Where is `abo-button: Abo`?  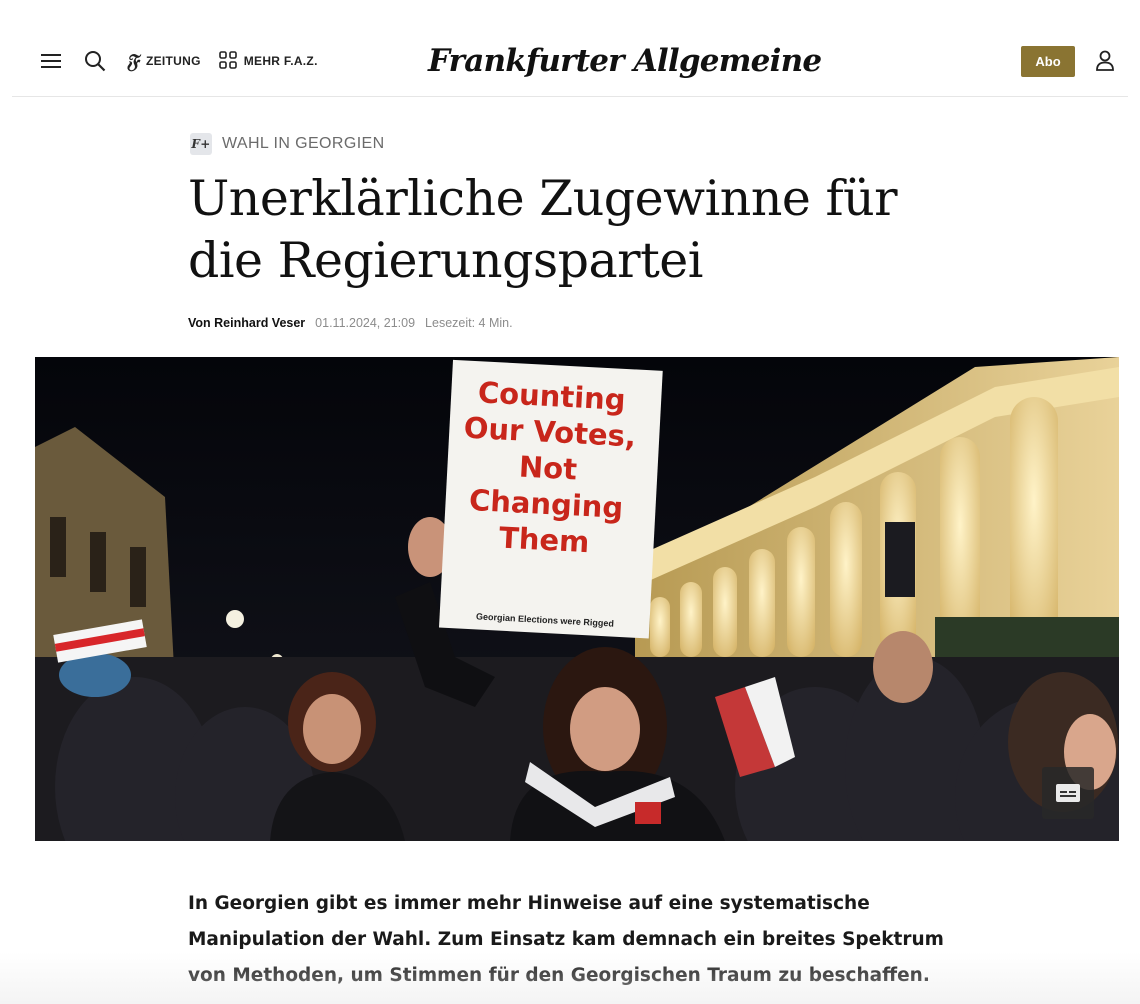 abo-button: Abo is located at coordinates (1048, 61).